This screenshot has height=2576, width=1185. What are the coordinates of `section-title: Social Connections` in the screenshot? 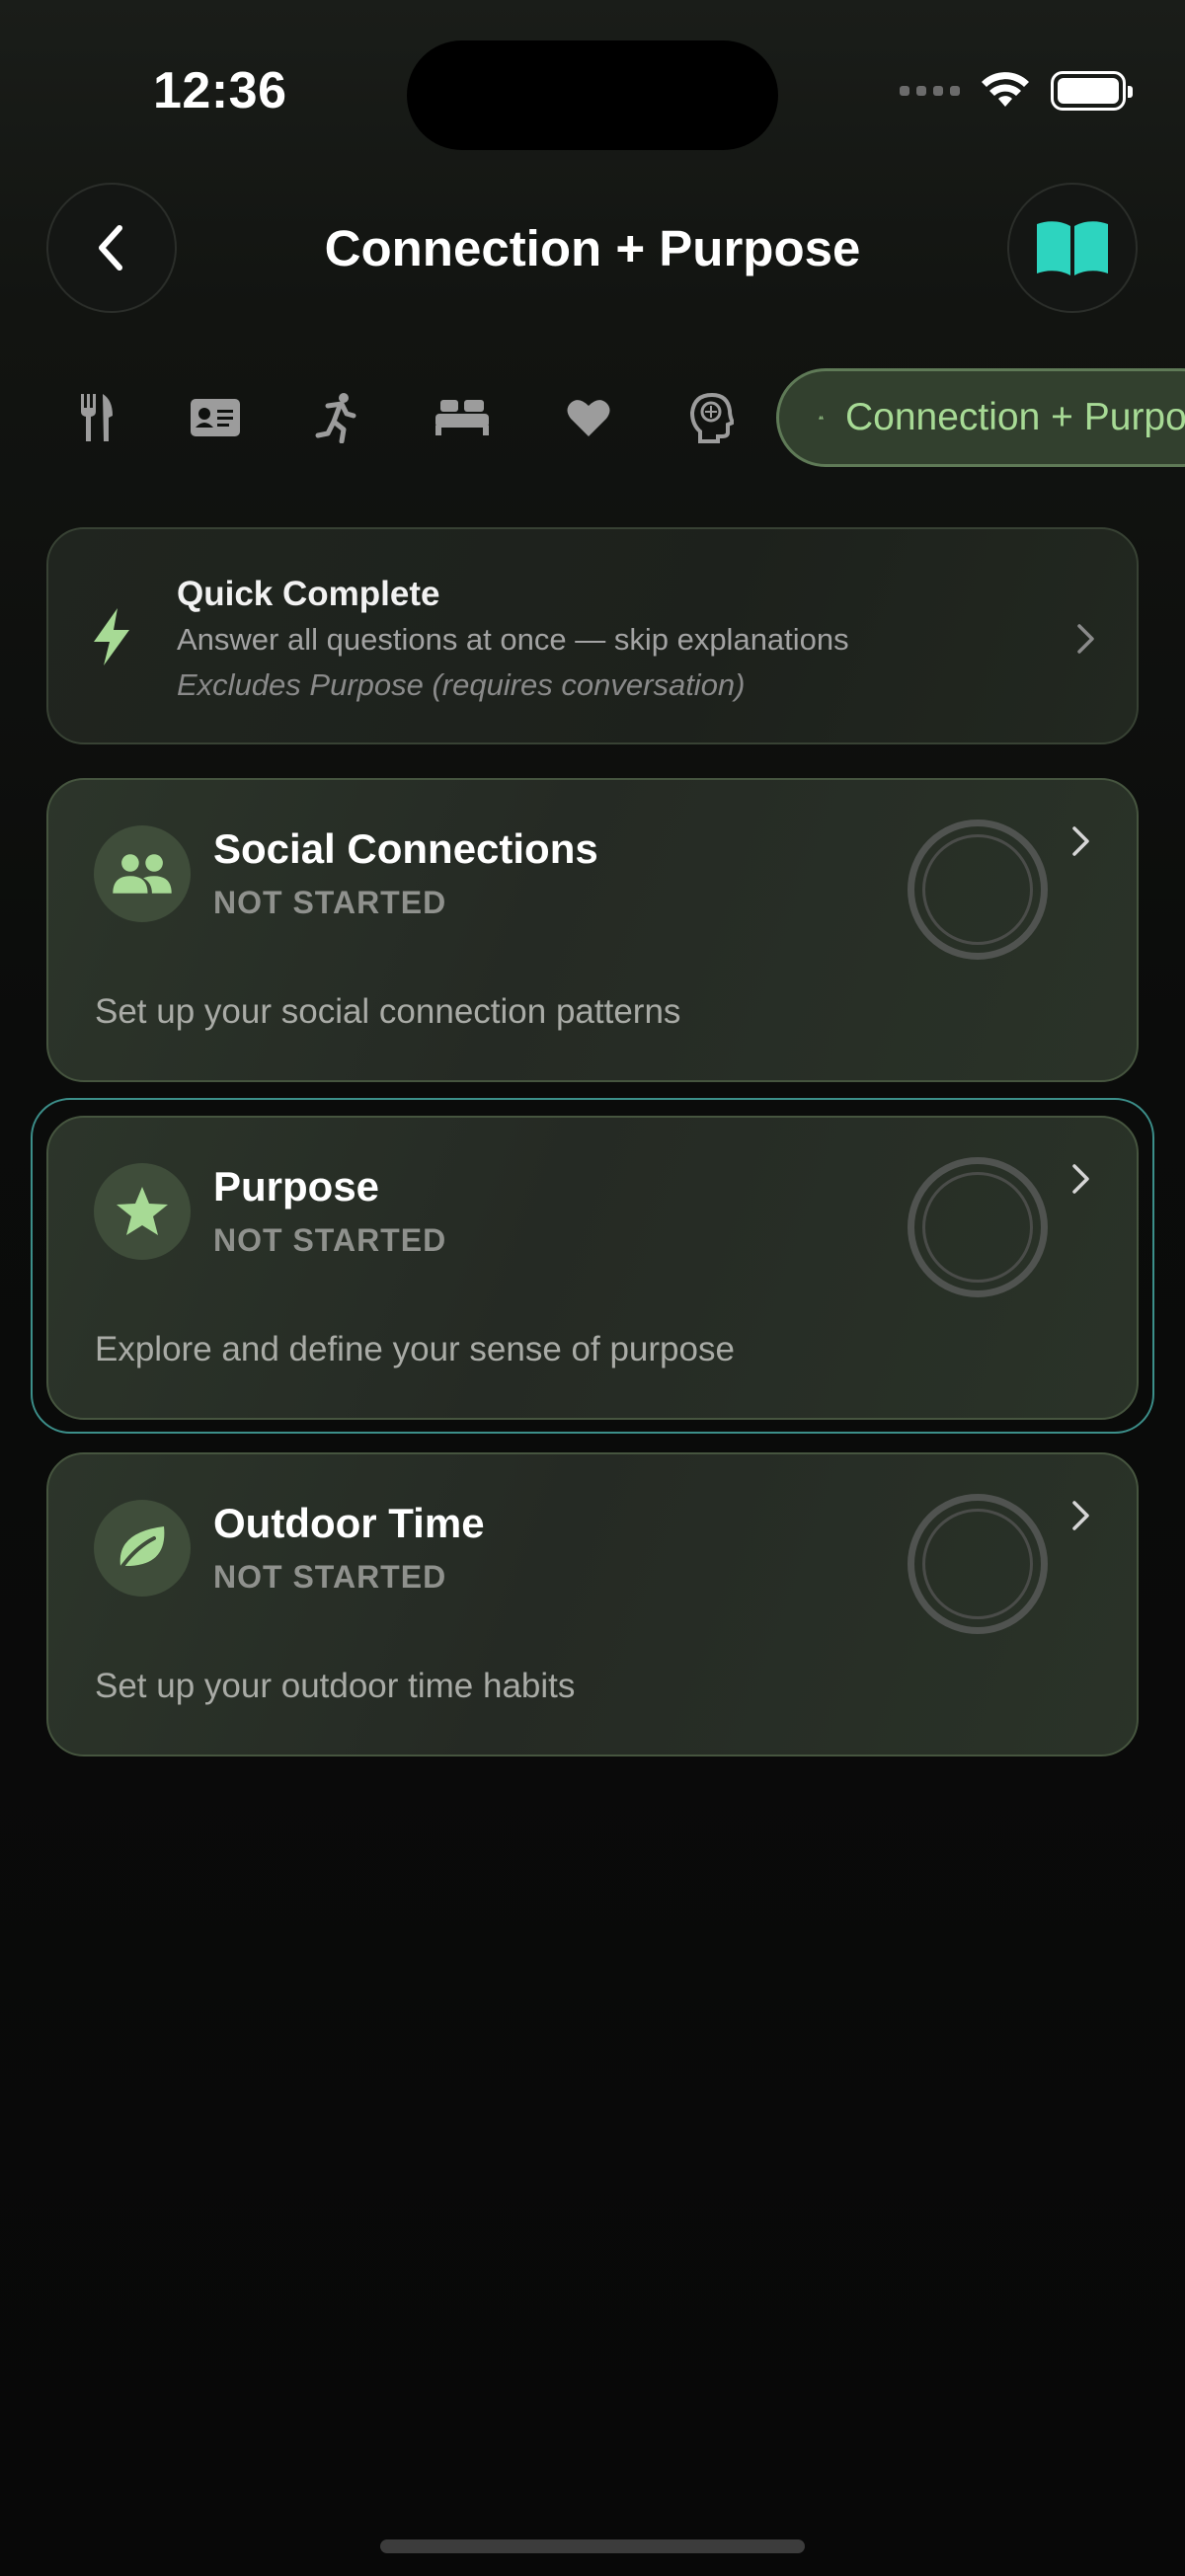 It's located at (406, 848).